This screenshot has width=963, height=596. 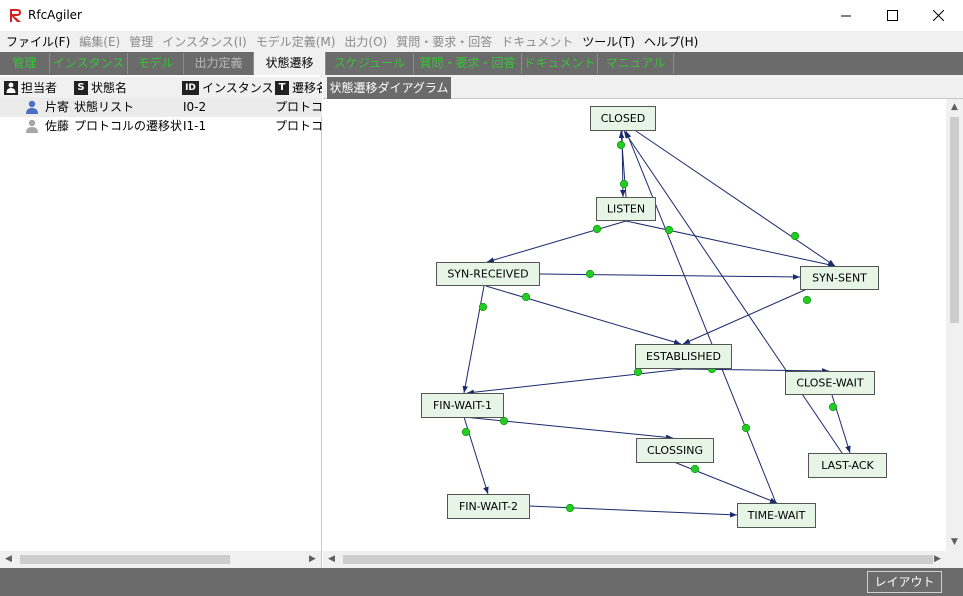 I want to click on scroll-down-icon: ▼, so click(x=954, y=542).